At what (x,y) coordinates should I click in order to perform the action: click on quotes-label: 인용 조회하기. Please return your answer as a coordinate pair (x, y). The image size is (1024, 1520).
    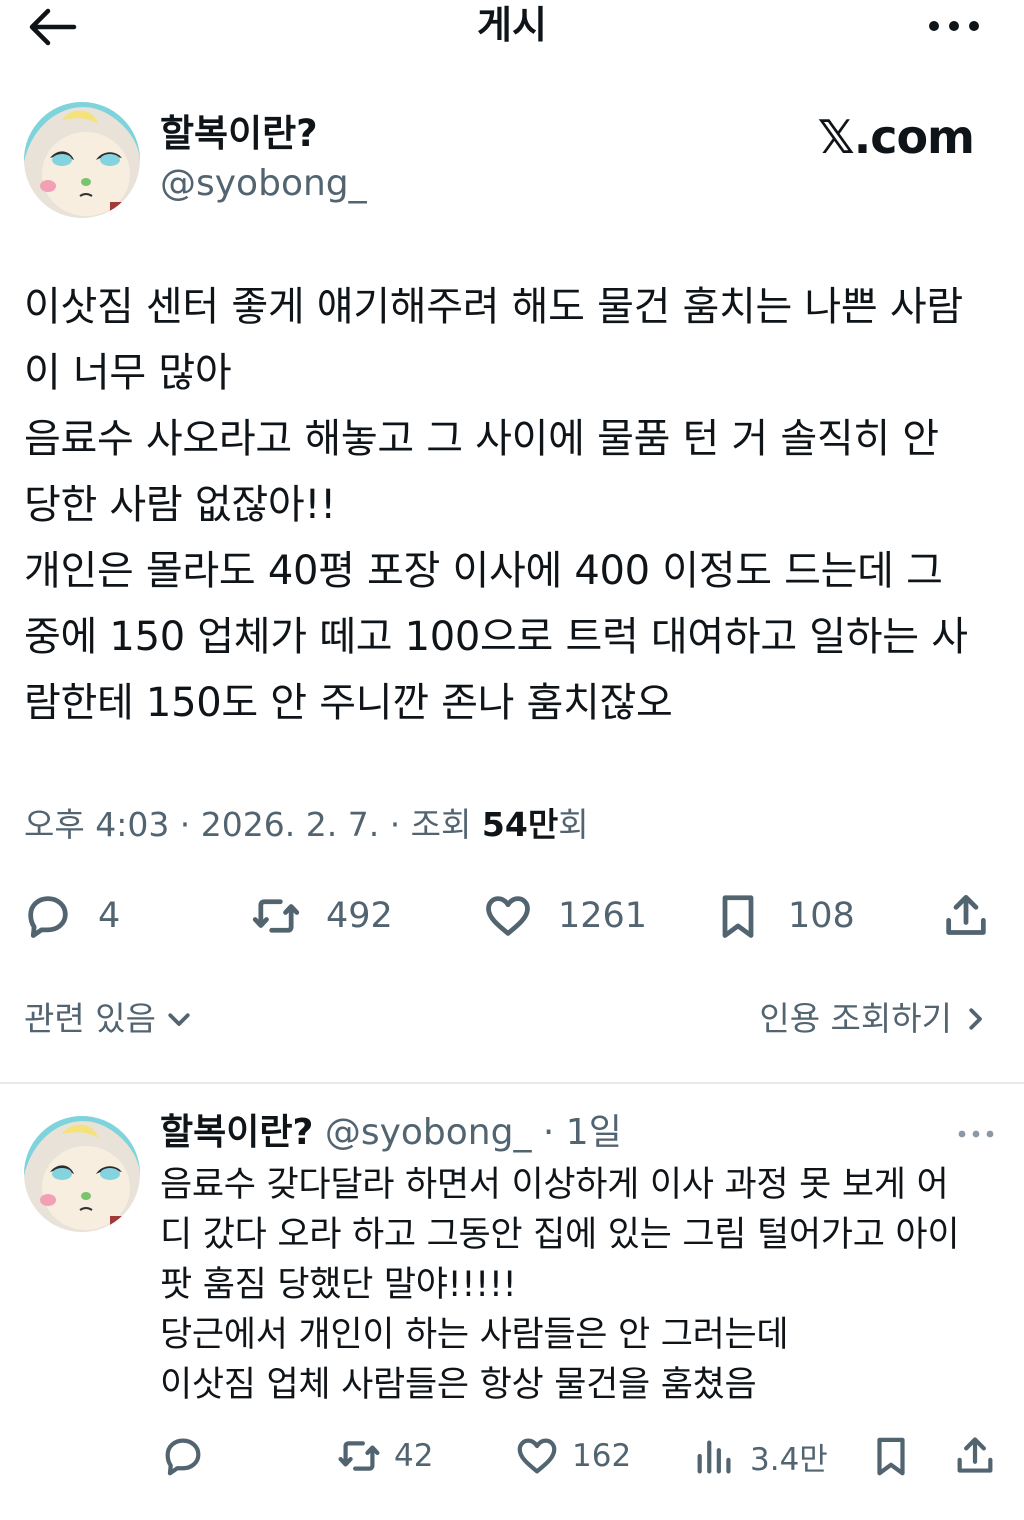
    Looking at the image, I should click on (855, 1018).